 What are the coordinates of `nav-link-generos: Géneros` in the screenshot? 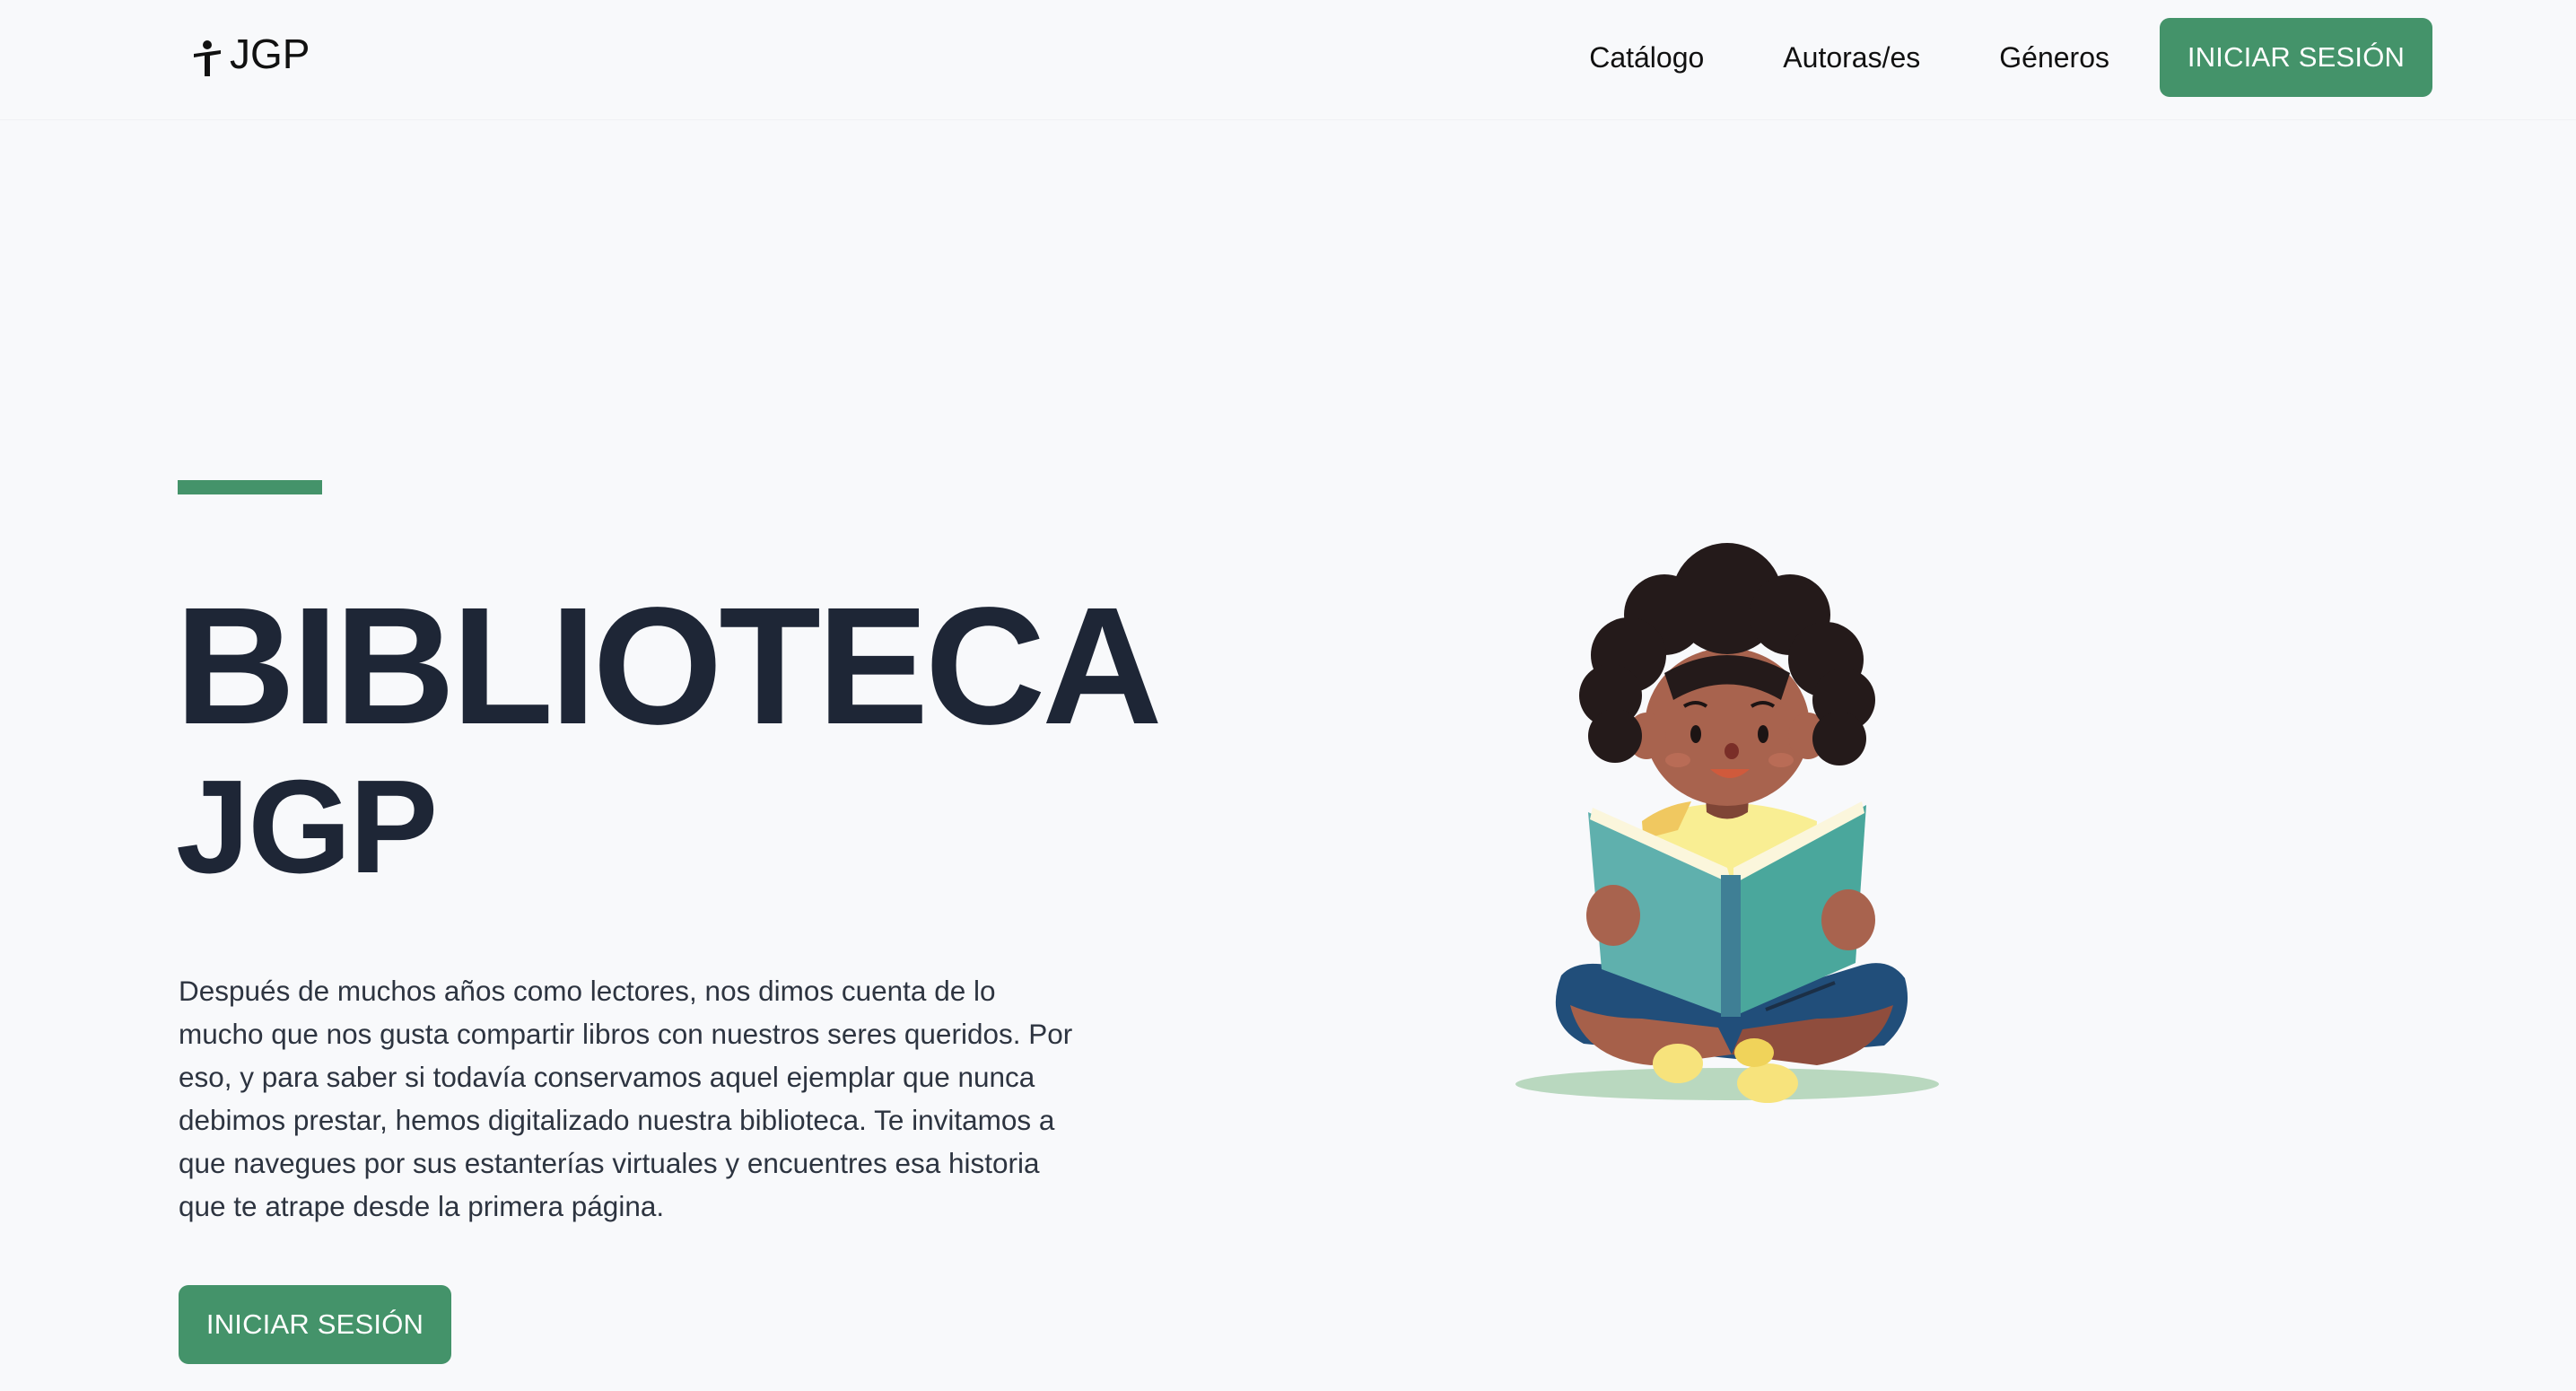 It's located at (2054, 57).